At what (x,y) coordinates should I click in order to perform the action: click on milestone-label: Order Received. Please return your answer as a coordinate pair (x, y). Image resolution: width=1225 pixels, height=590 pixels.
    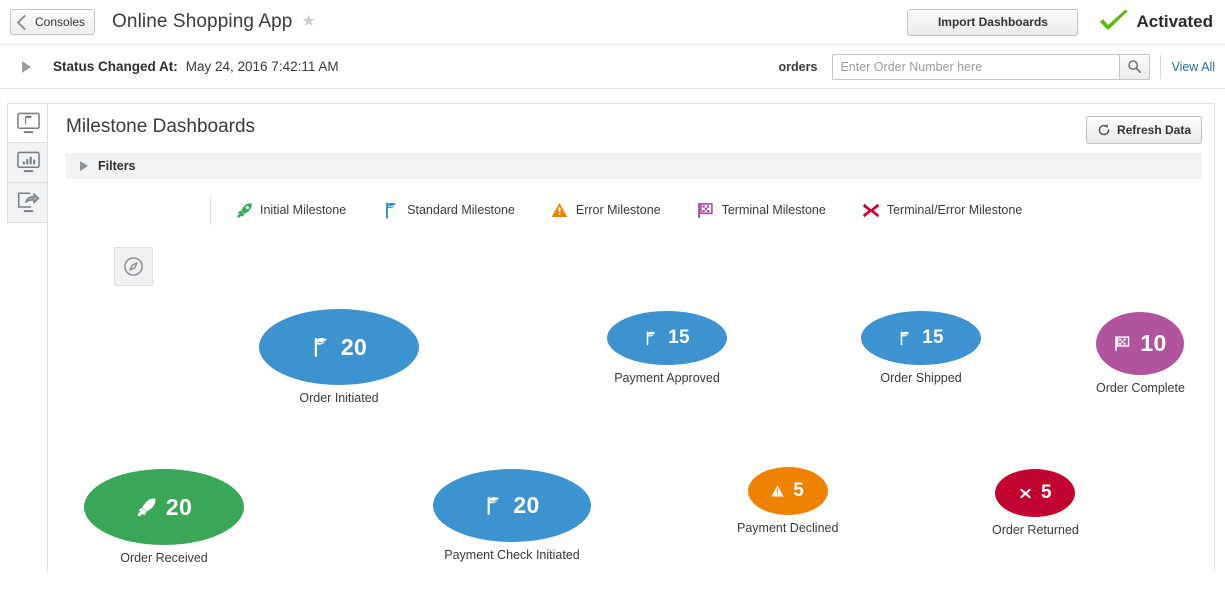
    Looking at the image, I should click on (164, 558).